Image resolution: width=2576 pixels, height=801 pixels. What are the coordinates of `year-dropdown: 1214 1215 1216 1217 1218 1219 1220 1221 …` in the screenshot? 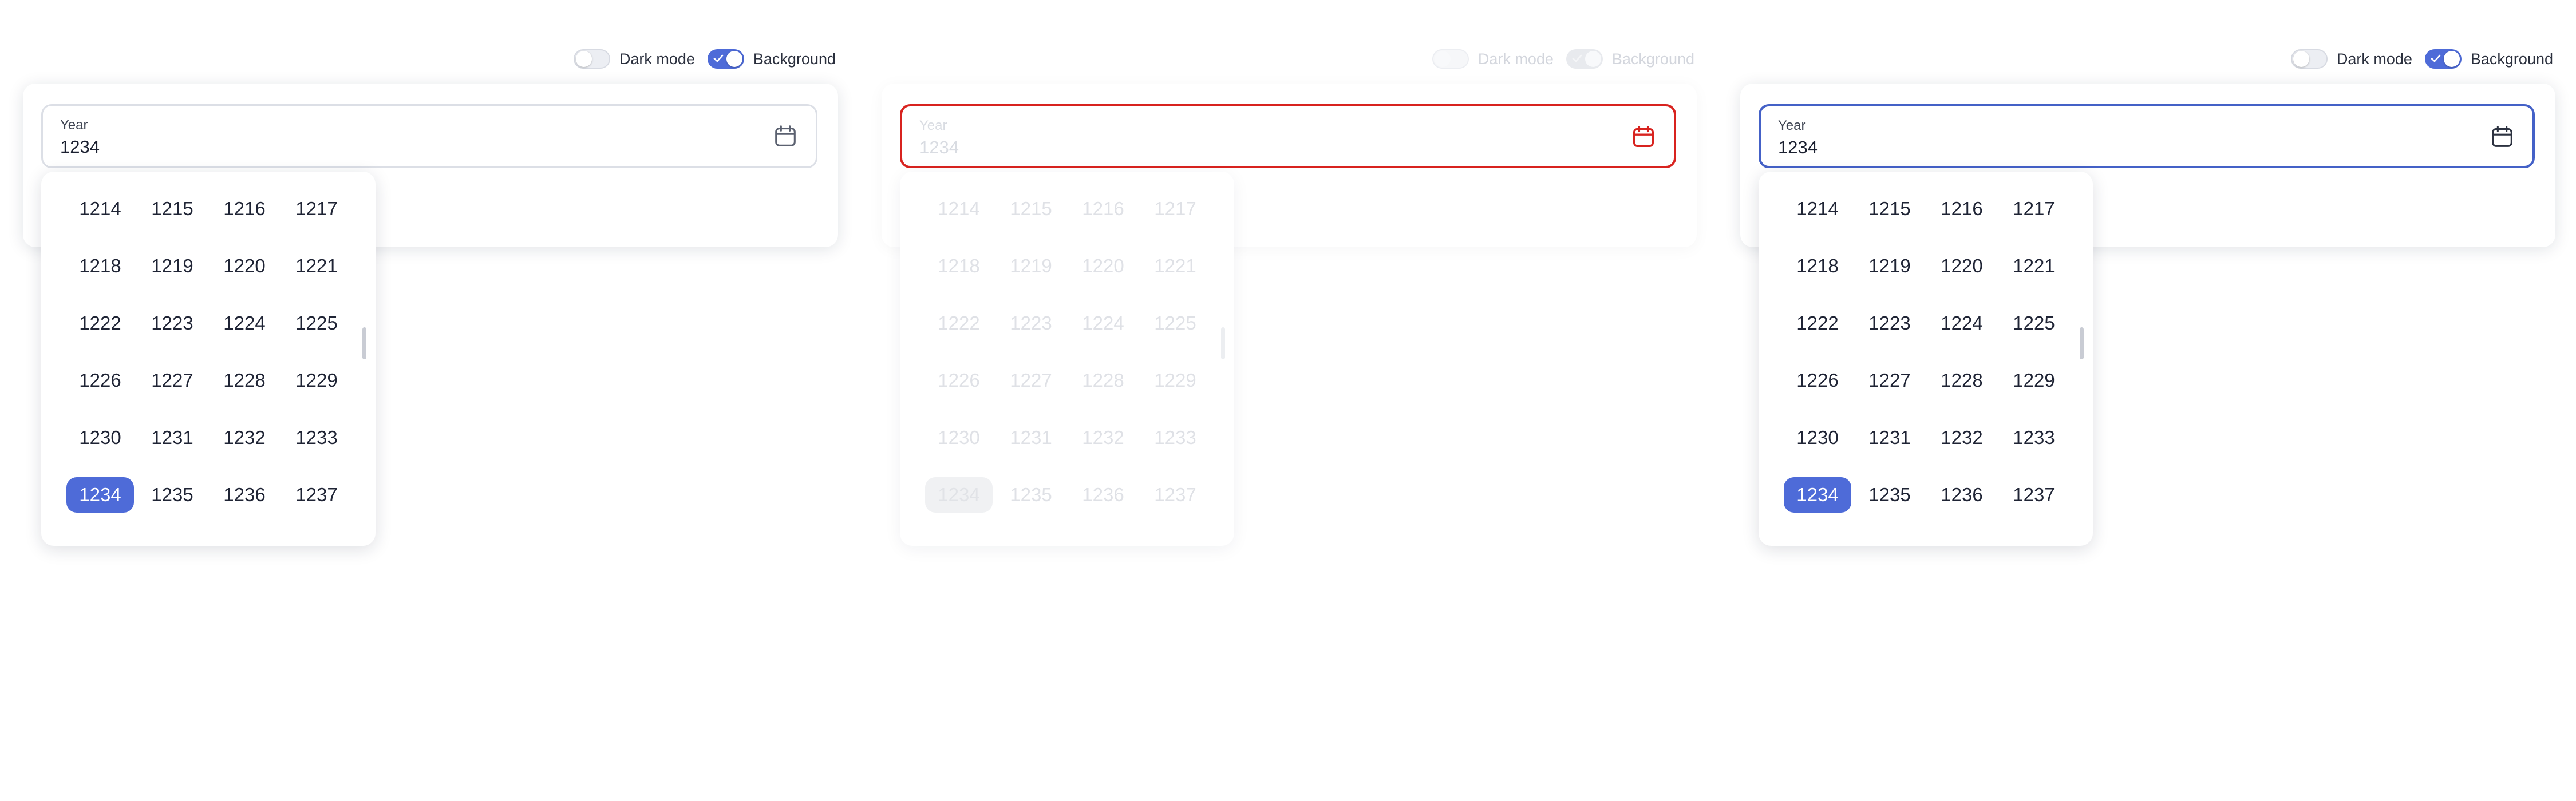 It's located at (1926, 359).